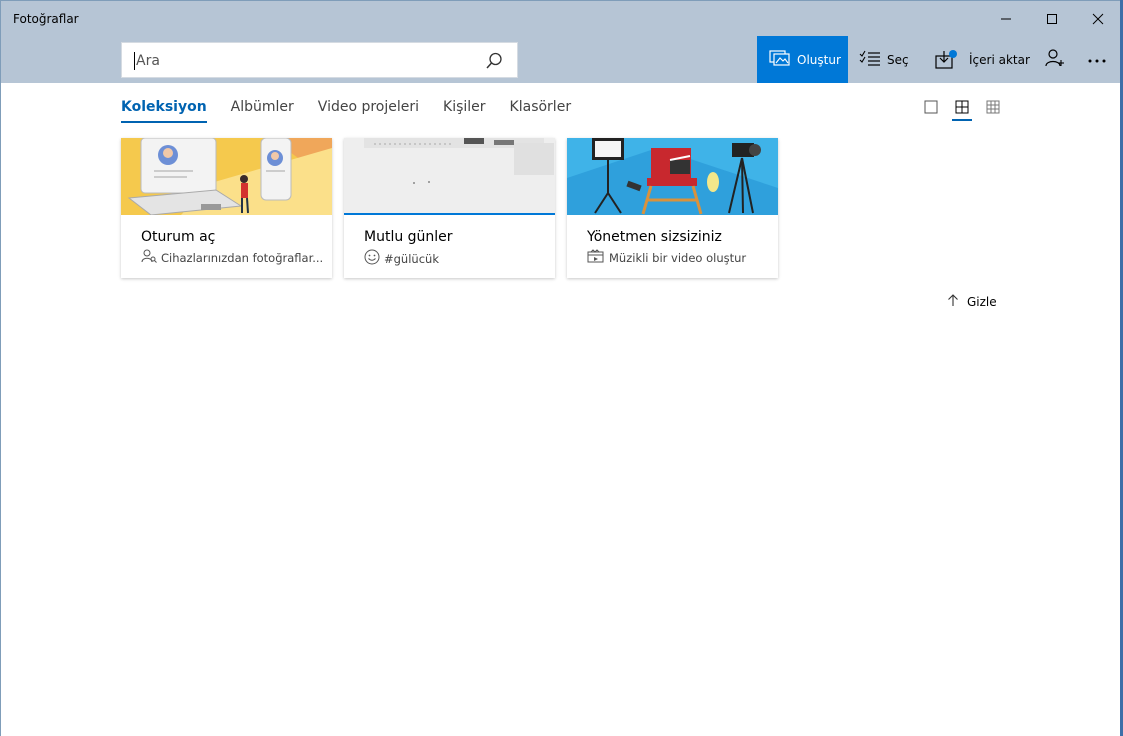 The width and height of the screenshot is (1123, 736). I want to click on card-subtitle: Müzikli bir video oluştur, so click(666, 257).